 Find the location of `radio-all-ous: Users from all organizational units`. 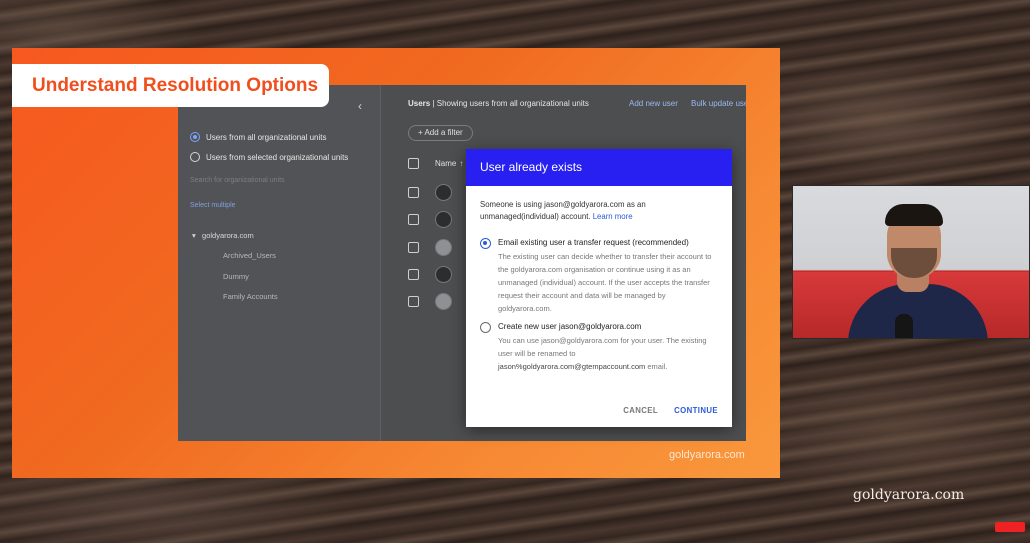

radio-all-ous: Users from all organizational units is located at coordinates (258, 137).